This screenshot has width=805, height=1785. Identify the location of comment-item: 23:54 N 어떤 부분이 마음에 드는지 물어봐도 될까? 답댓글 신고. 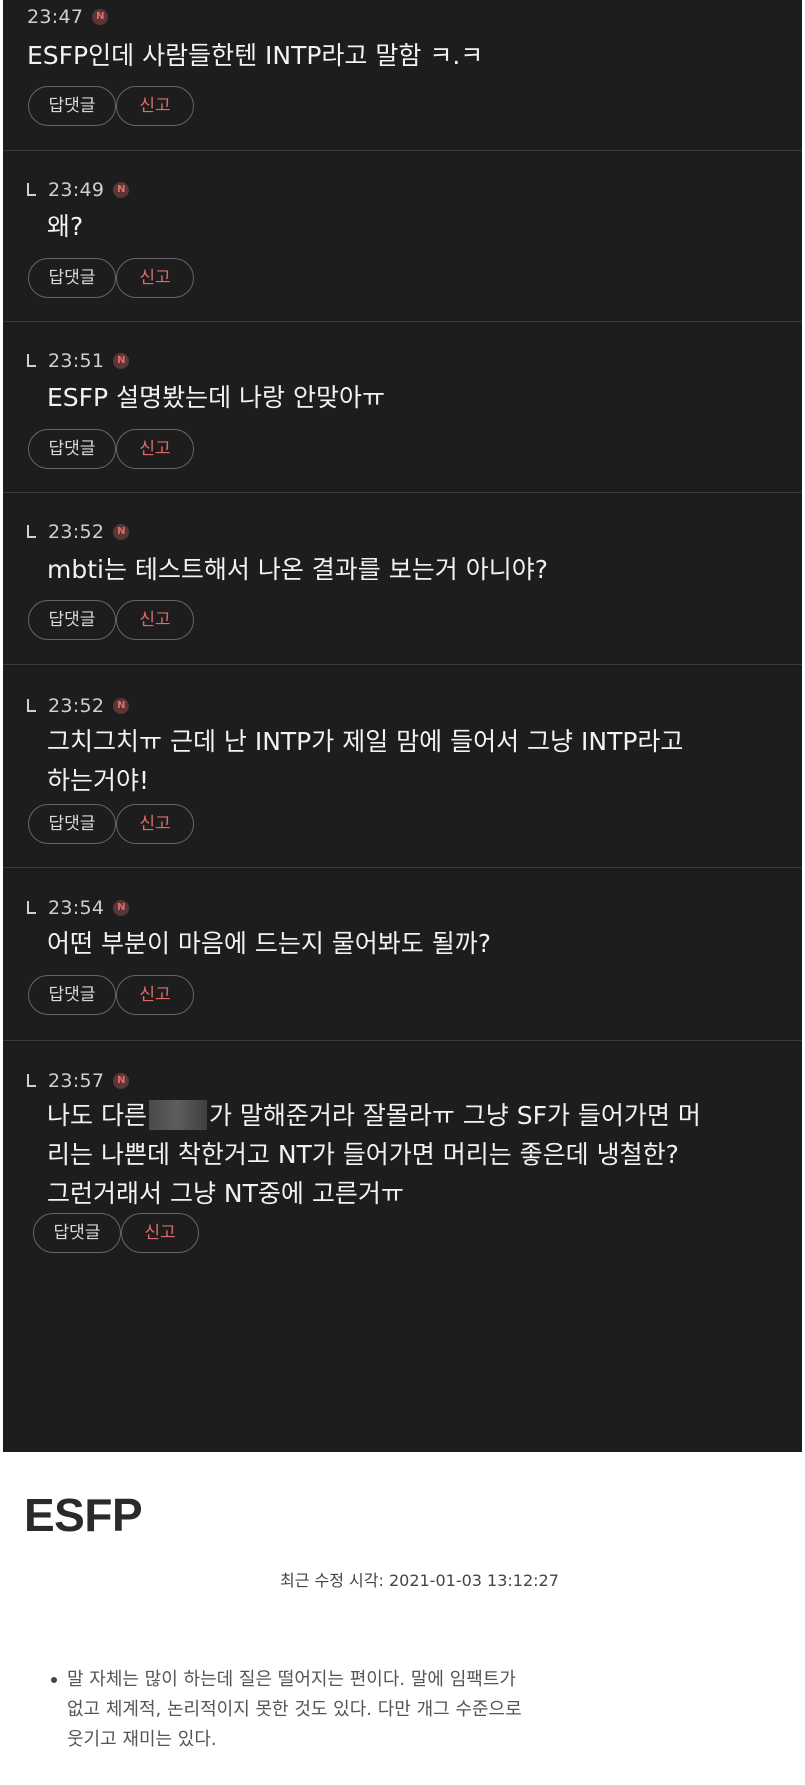
(402, 954).